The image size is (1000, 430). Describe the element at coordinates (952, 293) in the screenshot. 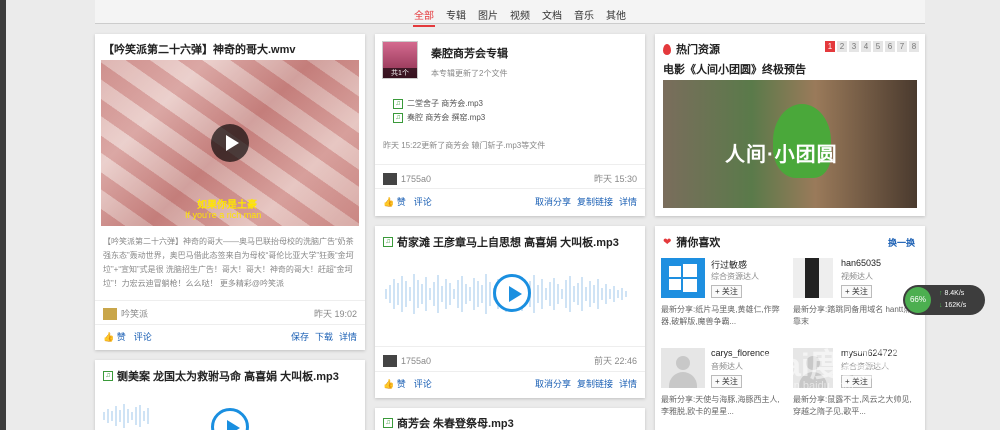

I see `upload-speed: ↑ 8.4K/s` at that location.